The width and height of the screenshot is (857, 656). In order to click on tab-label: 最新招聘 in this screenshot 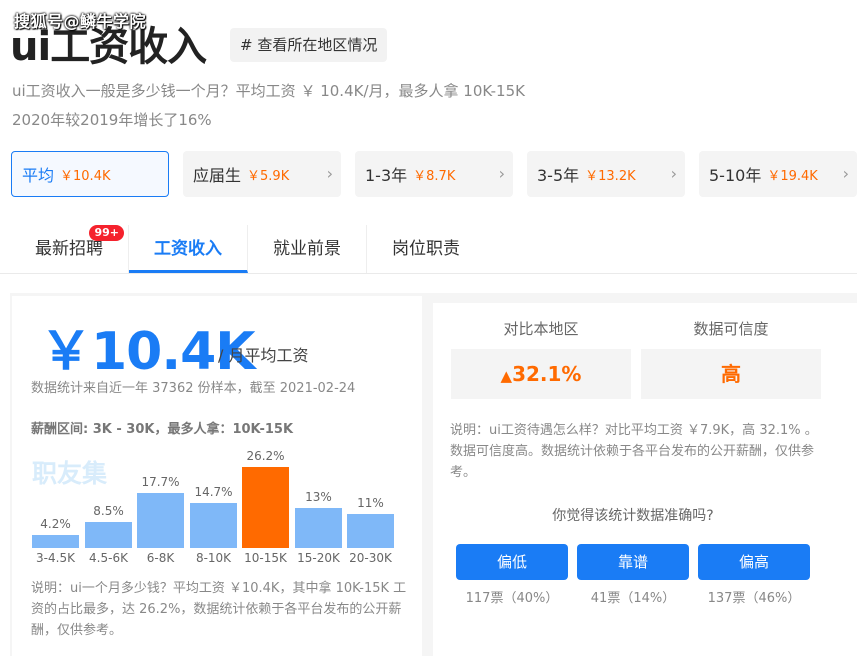, I will do `click(69, 249)`.